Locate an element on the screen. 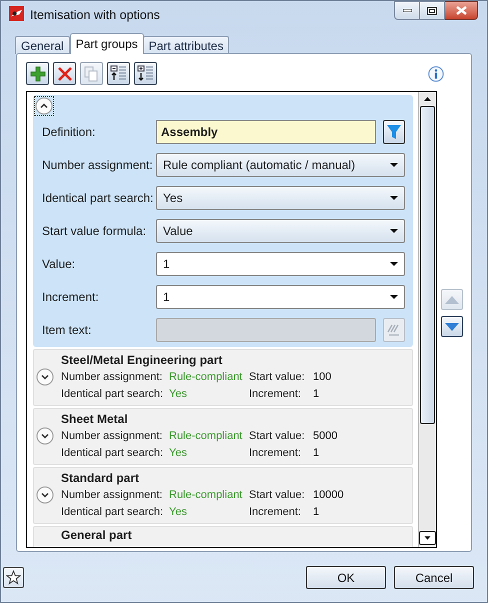  group-title: Sheet Metal is located at coordinates (95, 419).